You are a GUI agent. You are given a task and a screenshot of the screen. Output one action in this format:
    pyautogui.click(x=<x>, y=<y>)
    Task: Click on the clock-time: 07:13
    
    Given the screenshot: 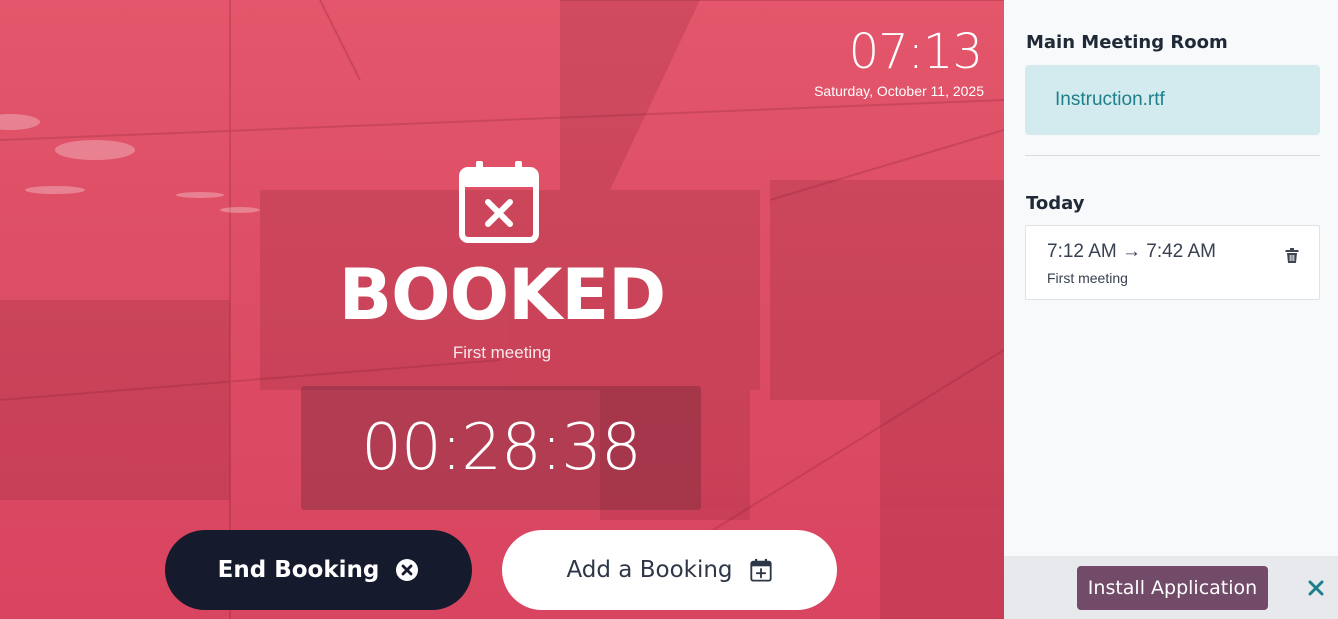 What is the action you would take?
    pyautogui.click(x=915, y=52)
    